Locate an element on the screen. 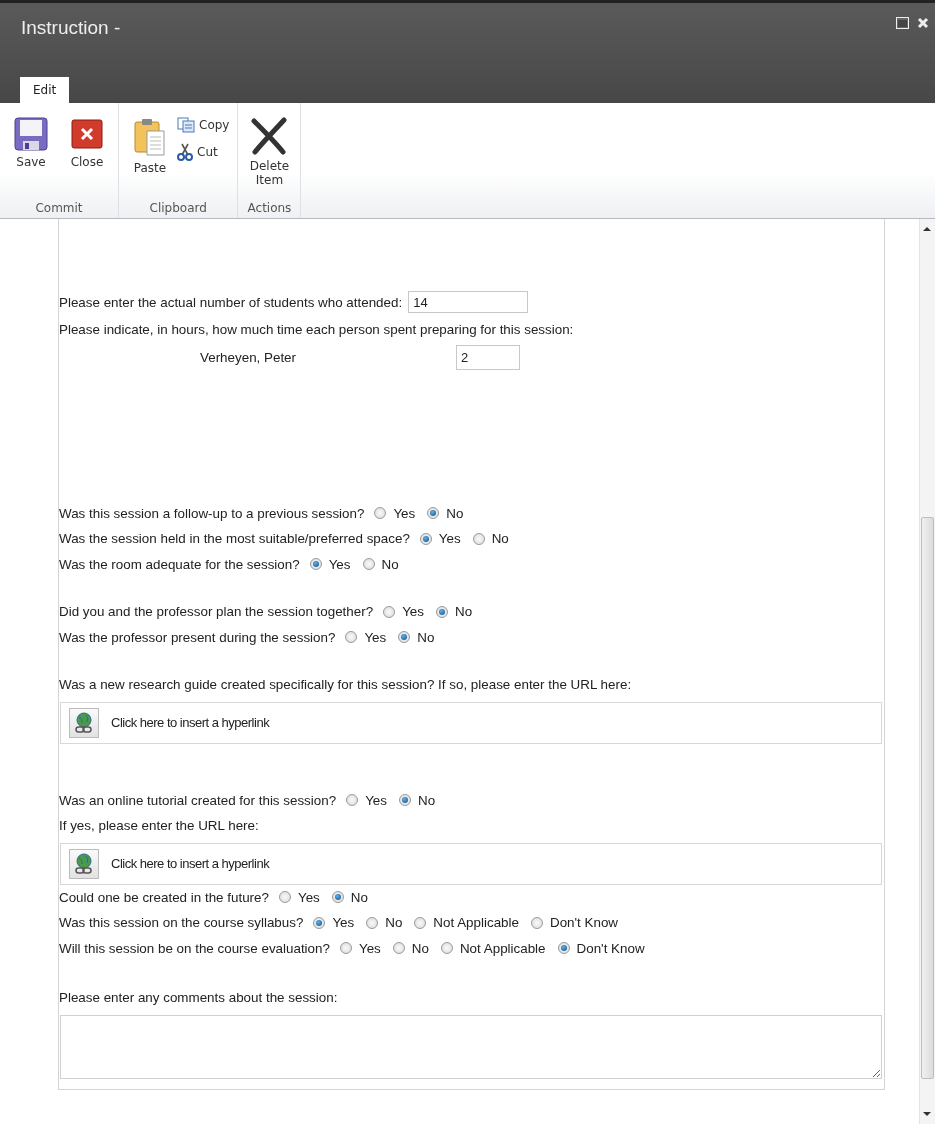  copy-icon is located at coordinates (186, 125).